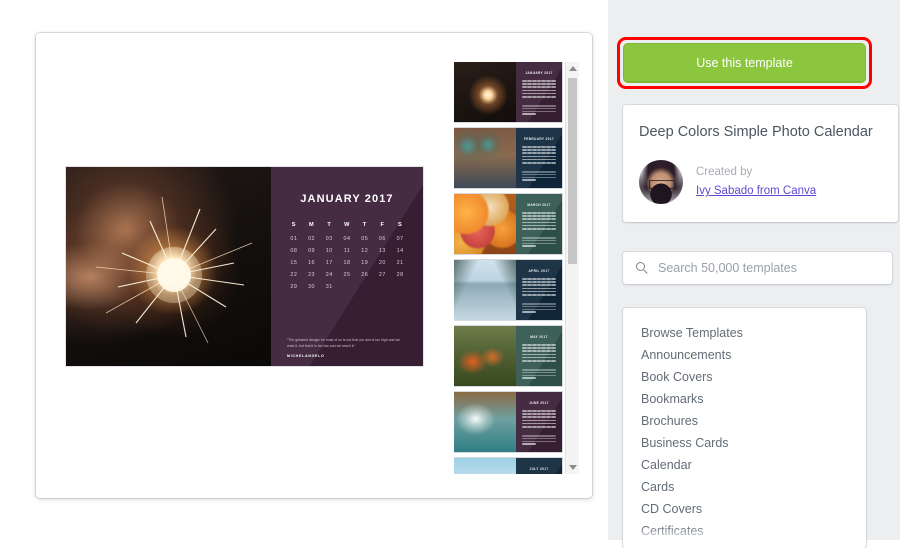 The width and height of the screenshot is (900, 548). I want to click on category-item: Browse Templates, so click(744, 333).